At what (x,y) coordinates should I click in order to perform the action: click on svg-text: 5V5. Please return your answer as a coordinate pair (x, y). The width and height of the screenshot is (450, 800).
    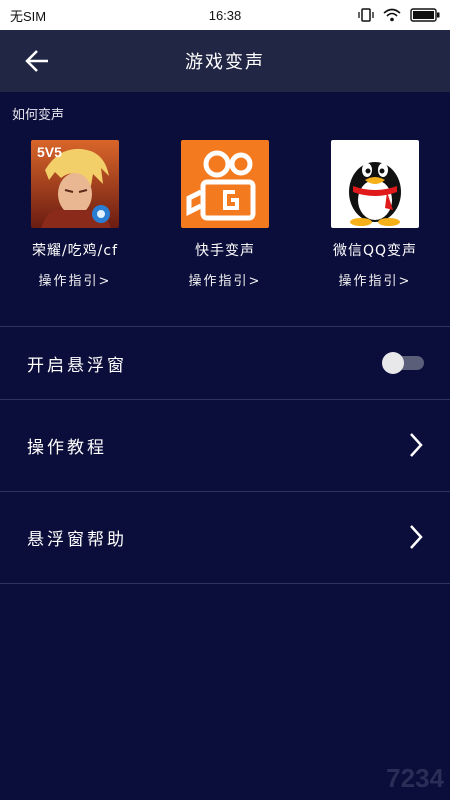
    Looking at the image, I should click on (49, 152).